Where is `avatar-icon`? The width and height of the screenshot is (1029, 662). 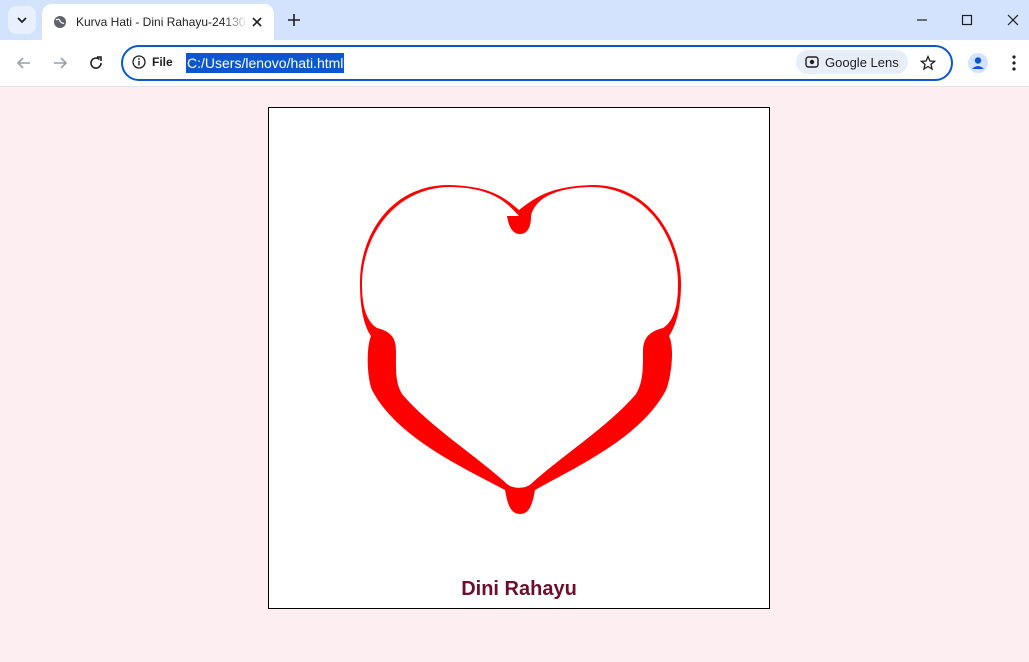 avatar-icon is located at coordinates (978, 63).